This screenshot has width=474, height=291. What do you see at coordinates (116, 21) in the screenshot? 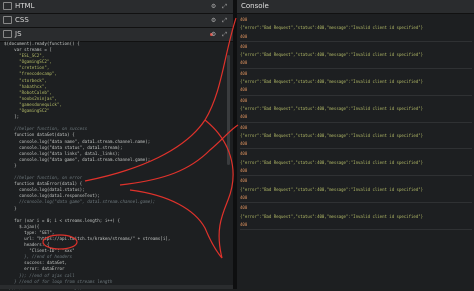
I see `css-panel-header: CSS ⚙ ⤢` at bounding box center [116, 21].